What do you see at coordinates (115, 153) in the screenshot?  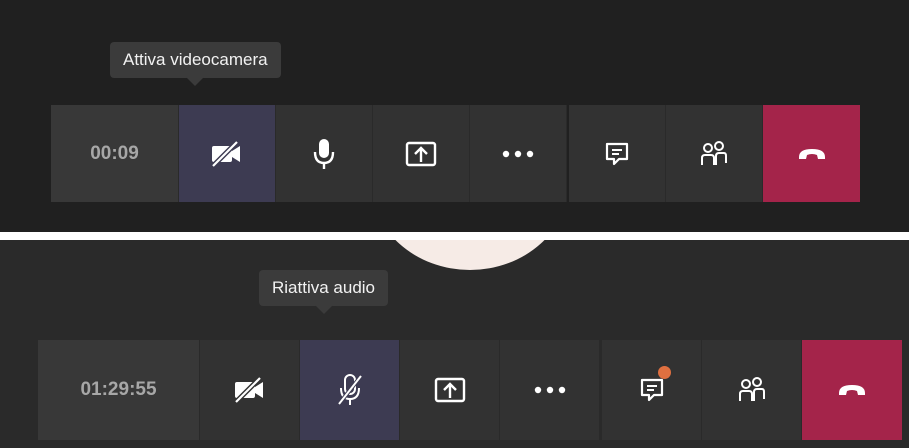 I see `call-timer: 00:09` at bounding box center [115, 153].